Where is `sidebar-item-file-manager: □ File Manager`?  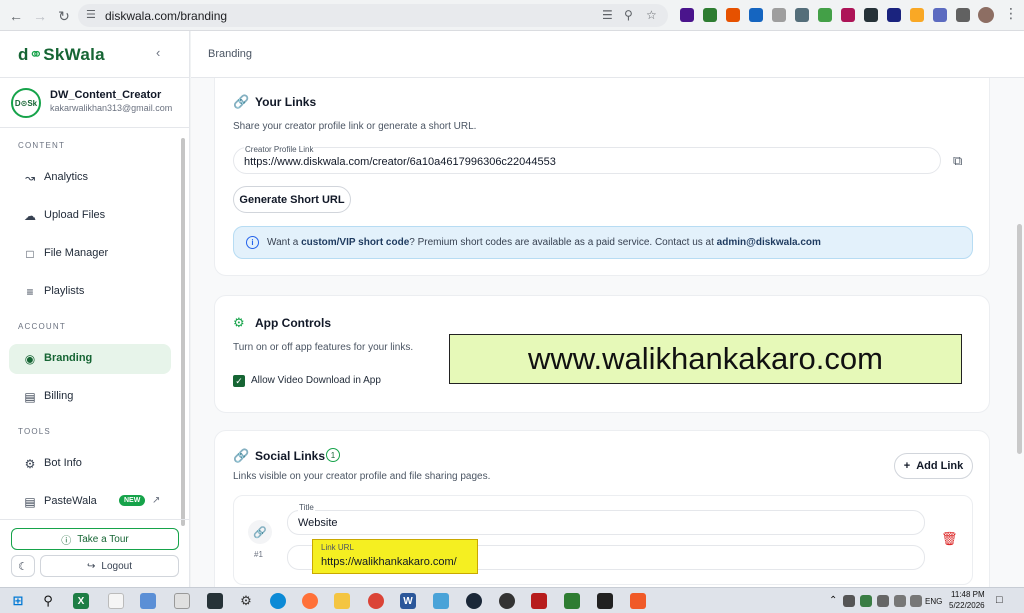
sidebar-item-file-manager: □ File Manager is located at coordinates (90, 254).